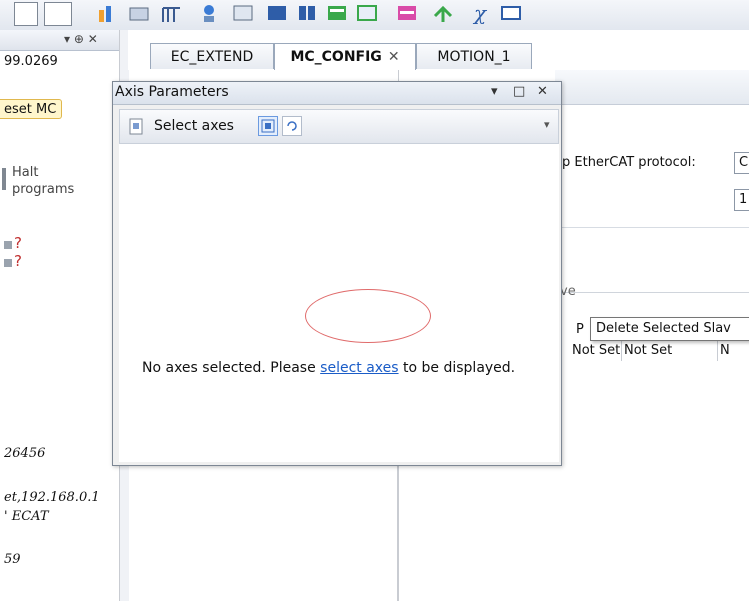 The width and height of the screenshot is (749, 601). Describe the element at coordinates (741, 163) in the screenshot. I see `ethercat-protocol-select: C` at that location.